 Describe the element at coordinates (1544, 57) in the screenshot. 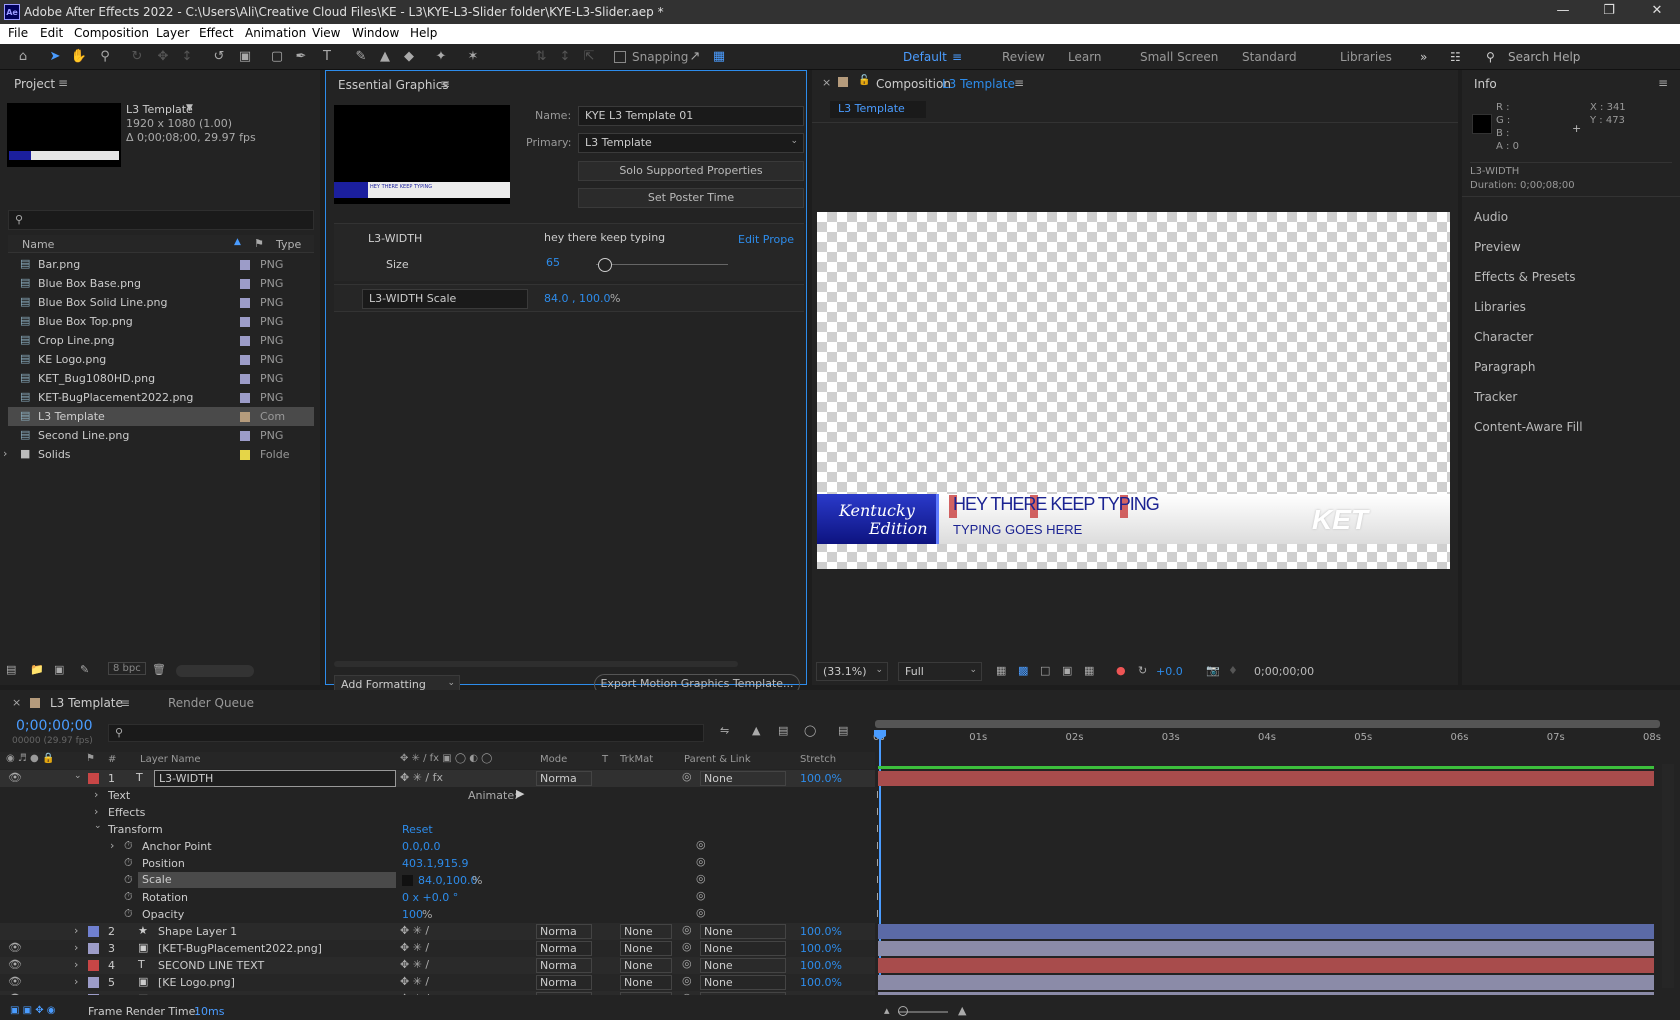

I see `search-help-input: Search Help` at that location.